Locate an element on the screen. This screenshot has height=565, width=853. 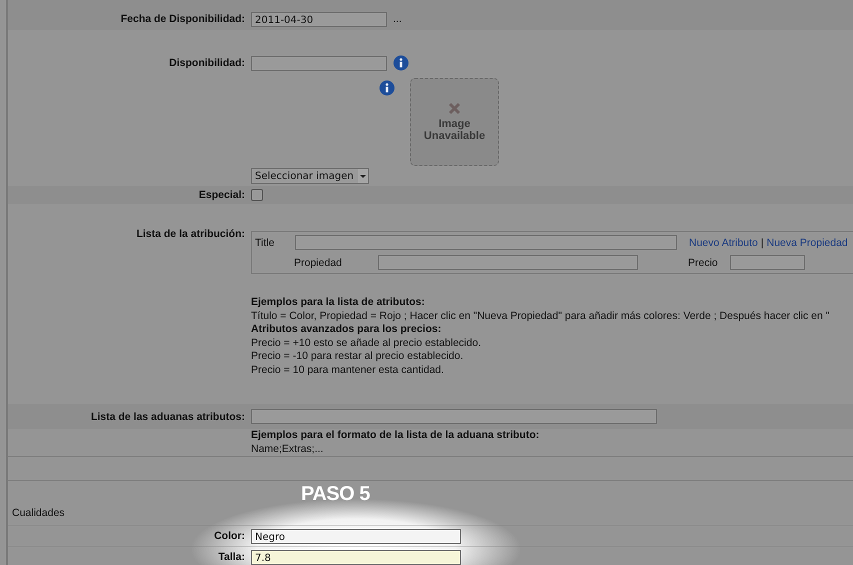
example-text: Atributos avanzados para los precios: is located at coordinates (346, 329).